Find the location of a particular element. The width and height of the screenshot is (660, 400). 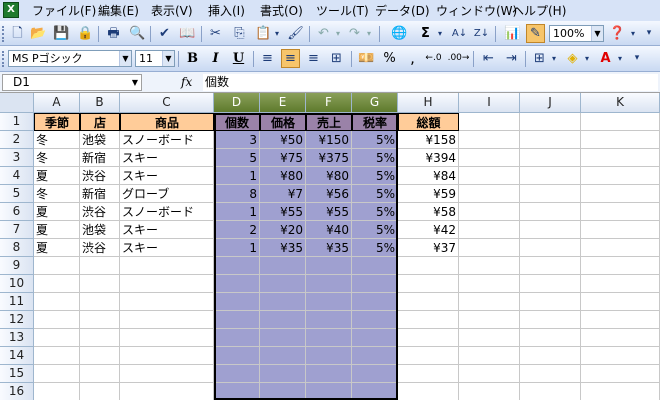

toolbar-options-icon: ▾ is located at coordinates (637, 58).